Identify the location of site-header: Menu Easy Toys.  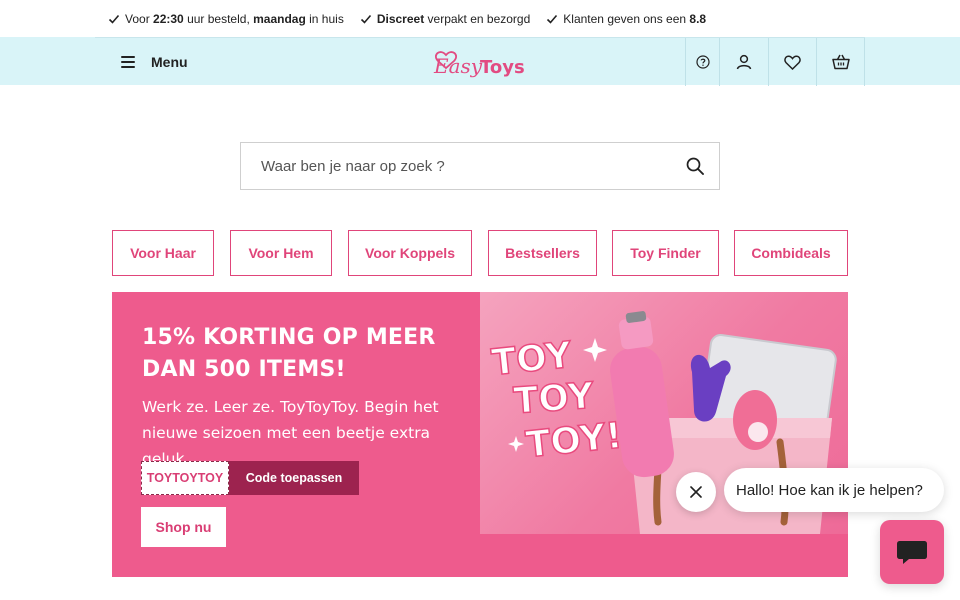
(480, 61).